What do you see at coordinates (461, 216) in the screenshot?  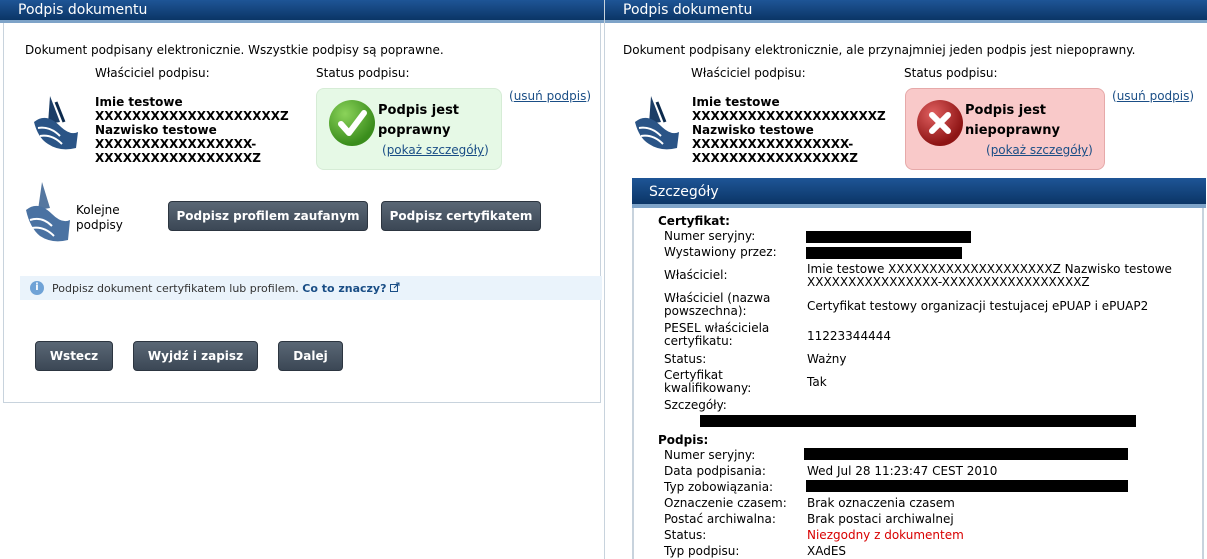 I see `sign-certificate-button: Podpisz certyfikatem` at bounding box center [461, 216].